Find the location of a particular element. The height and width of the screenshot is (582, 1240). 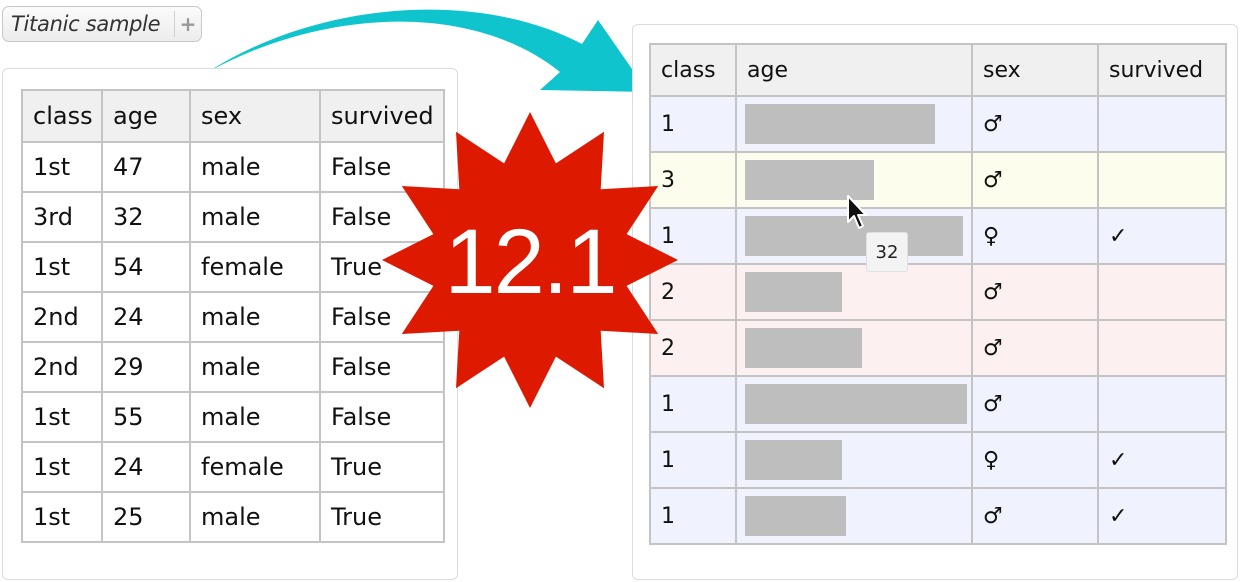

plus-icon: + is located at coordinates (187, 24).